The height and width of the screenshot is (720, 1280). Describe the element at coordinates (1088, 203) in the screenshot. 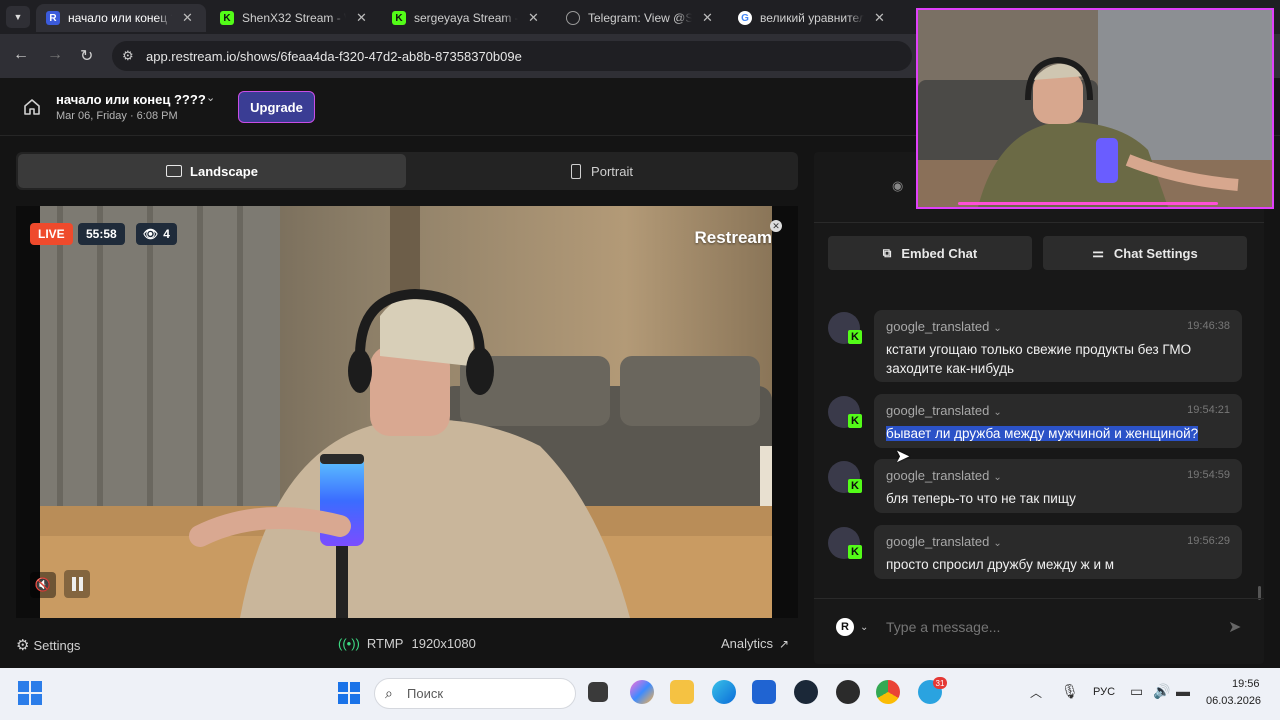

I see `webcam-progress-bar` at that location.